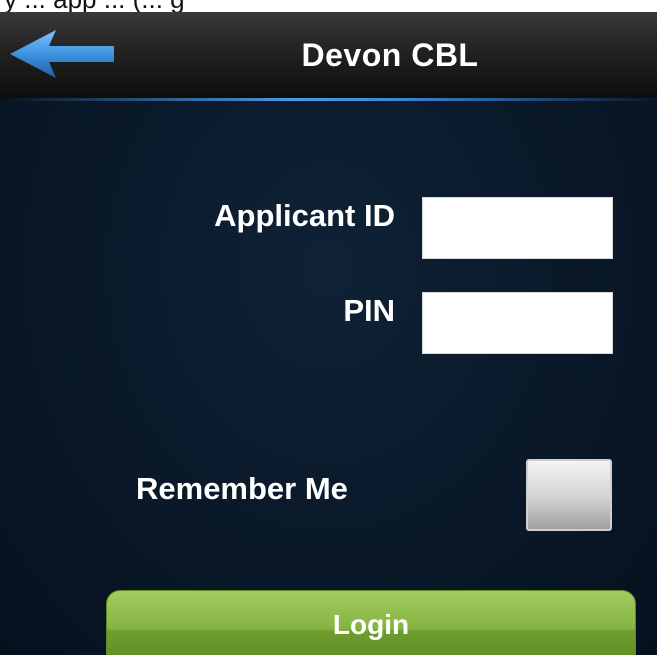 This screenshot has height=655, width=657. Describe the element at coordinates (369, 310) in the screenshot. I see `pin-label: PIN` at that location.